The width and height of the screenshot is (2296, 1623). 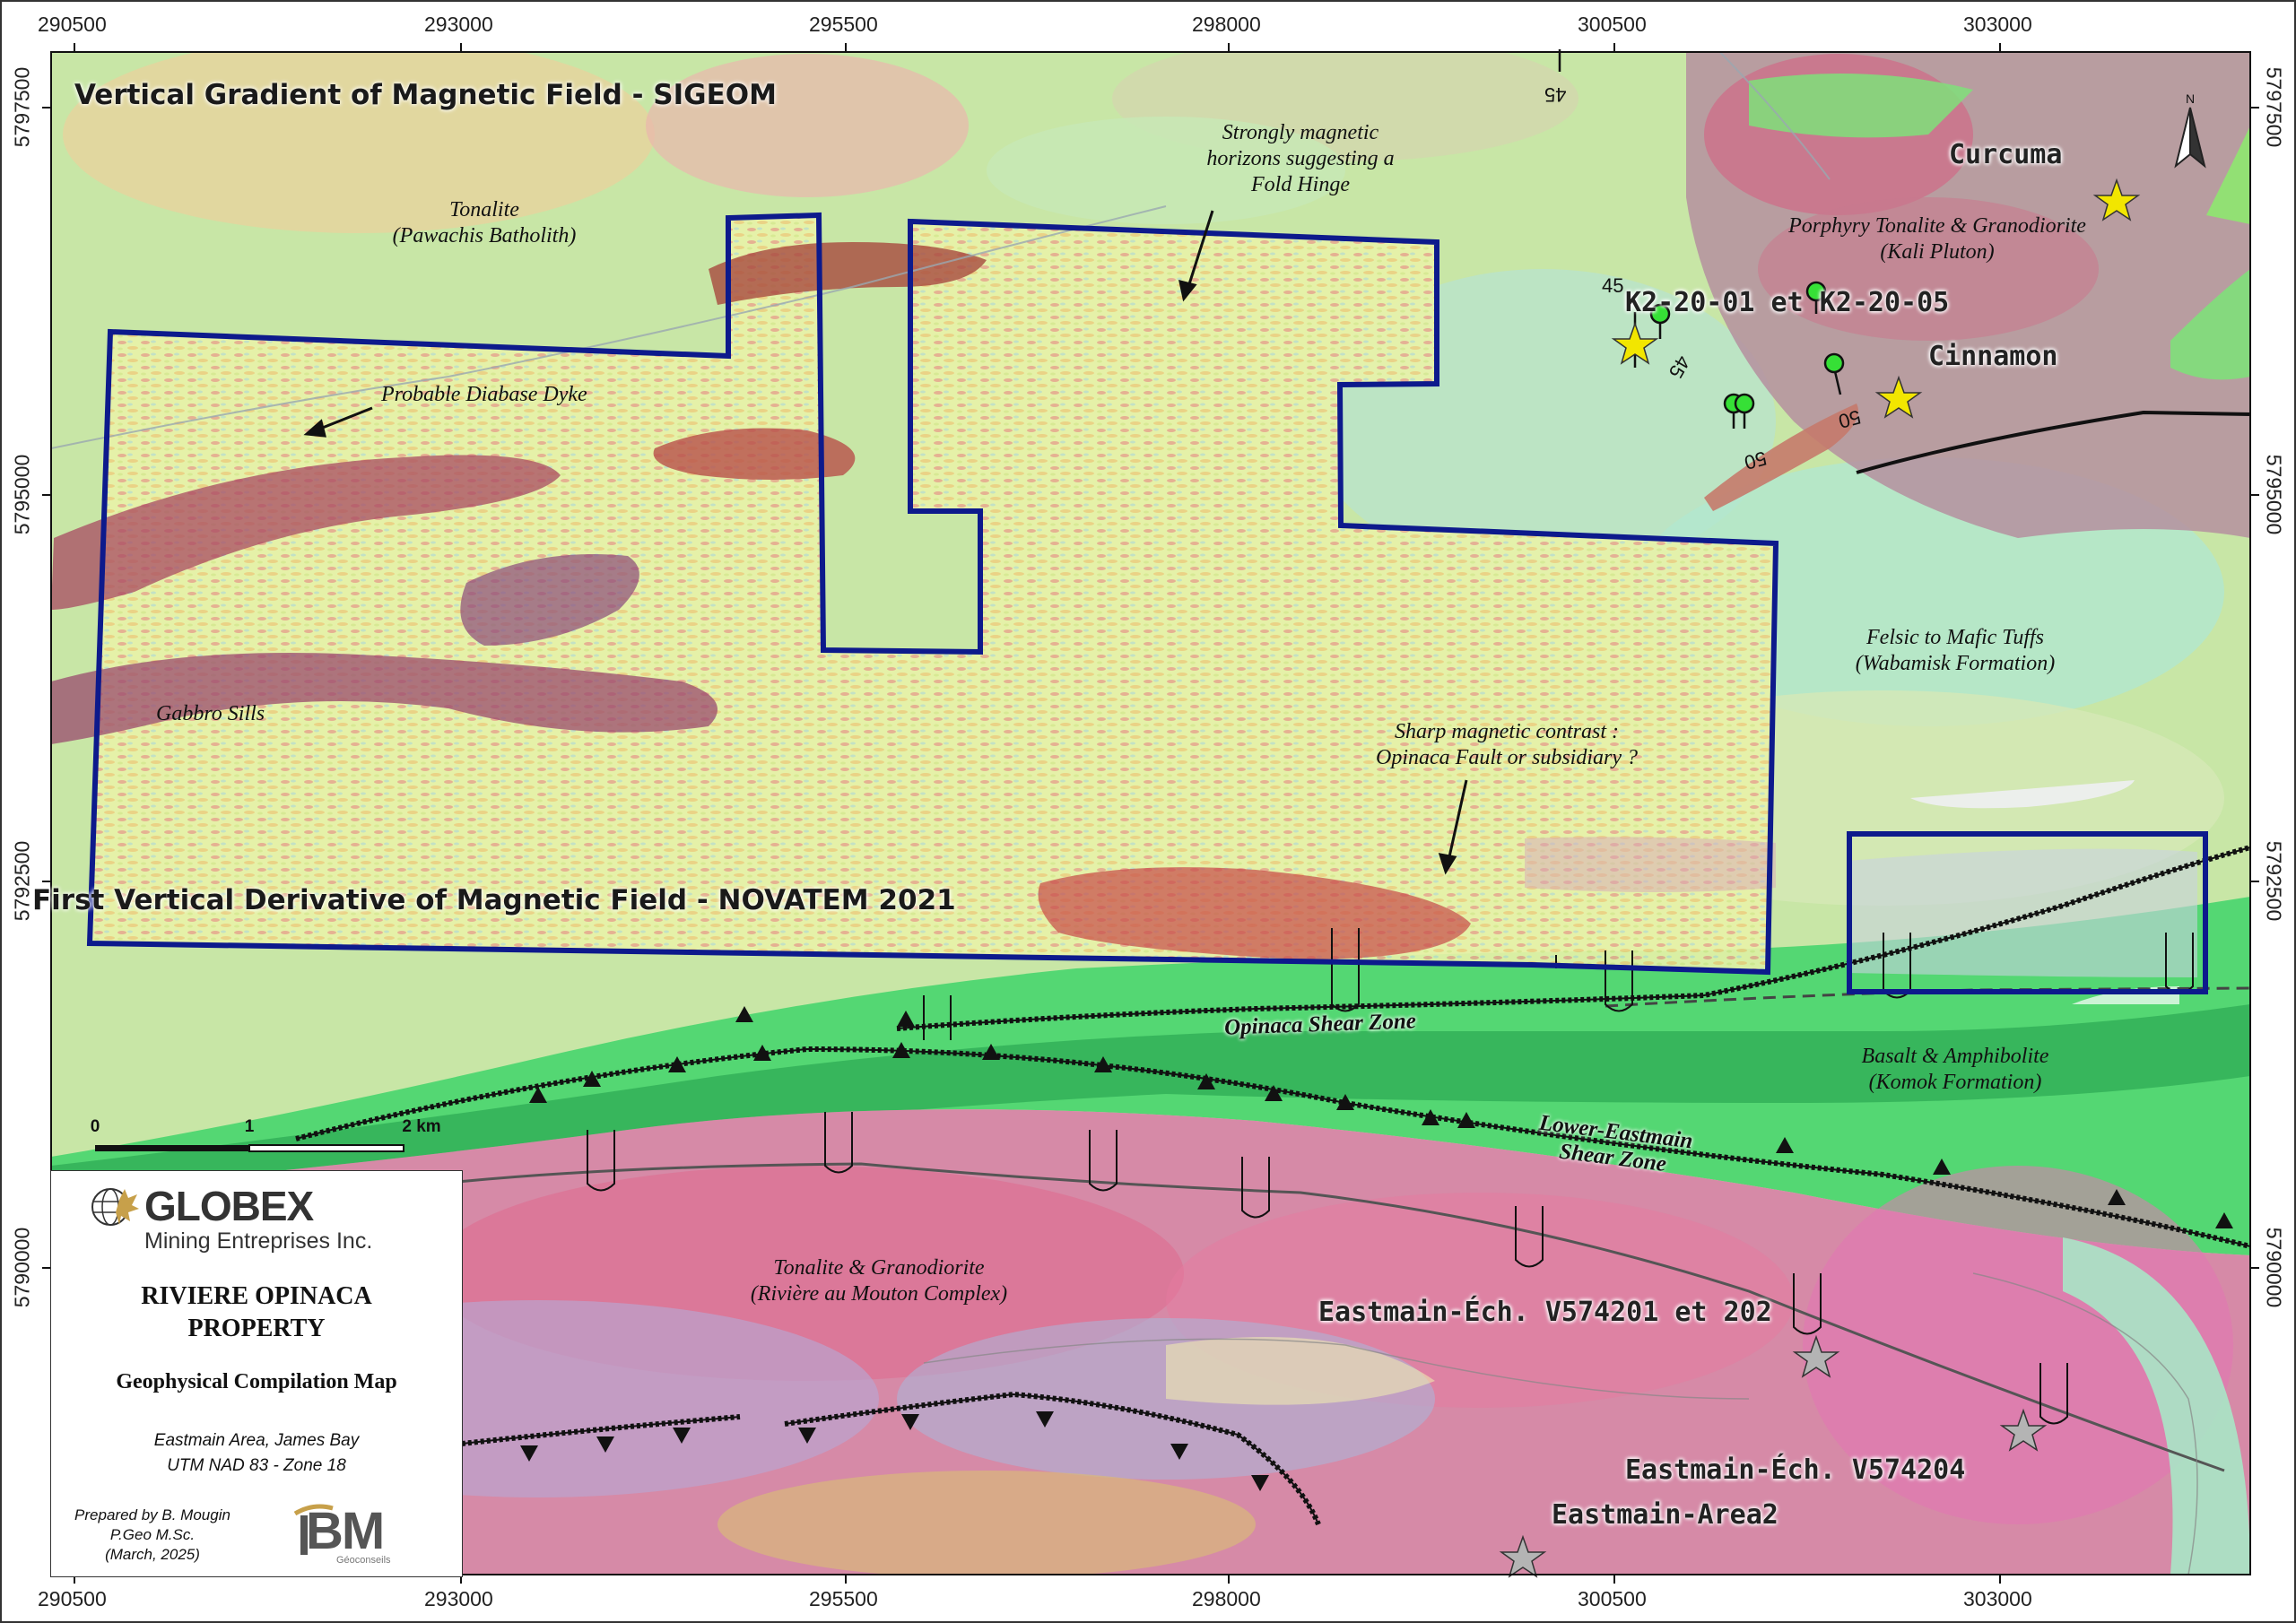 What do you see at coordinates (1955, 1069) in the screenshot?
I see `unit-komok: Basalt & Amphibolite (Komok Formation)` at bounding box center [1955, 1069].